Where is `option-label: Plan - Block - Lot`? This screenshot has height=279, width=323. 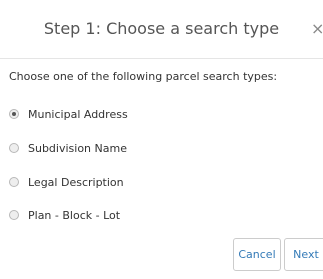 option-label: Plan - Block - Lot is located at coordinates (74, 215).